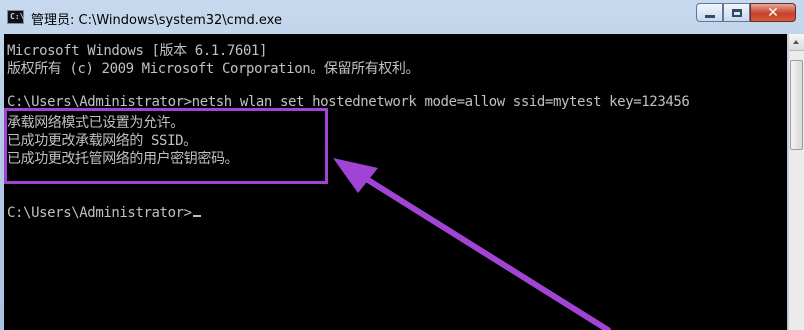 This screenshot has height=330, width=804. Describe the element at coordinates (796, 42) in the screenshot. I see `scroll-up-arrow-icon` at that location.